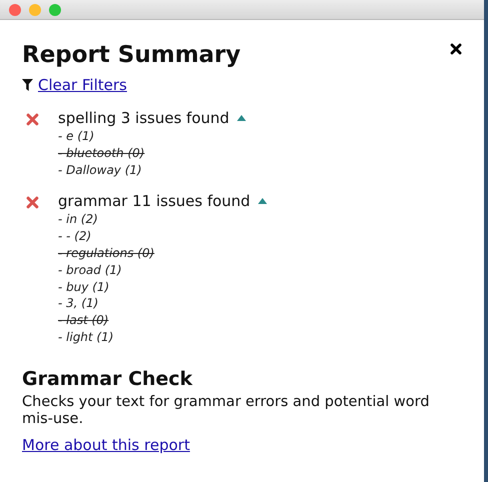 The height and width of the screenshot is (482, 488). What do you see at coordinates (260, 253) in the screenshot?
I see `issue-item: - regulations (0)` at bounding box center [260, 253].